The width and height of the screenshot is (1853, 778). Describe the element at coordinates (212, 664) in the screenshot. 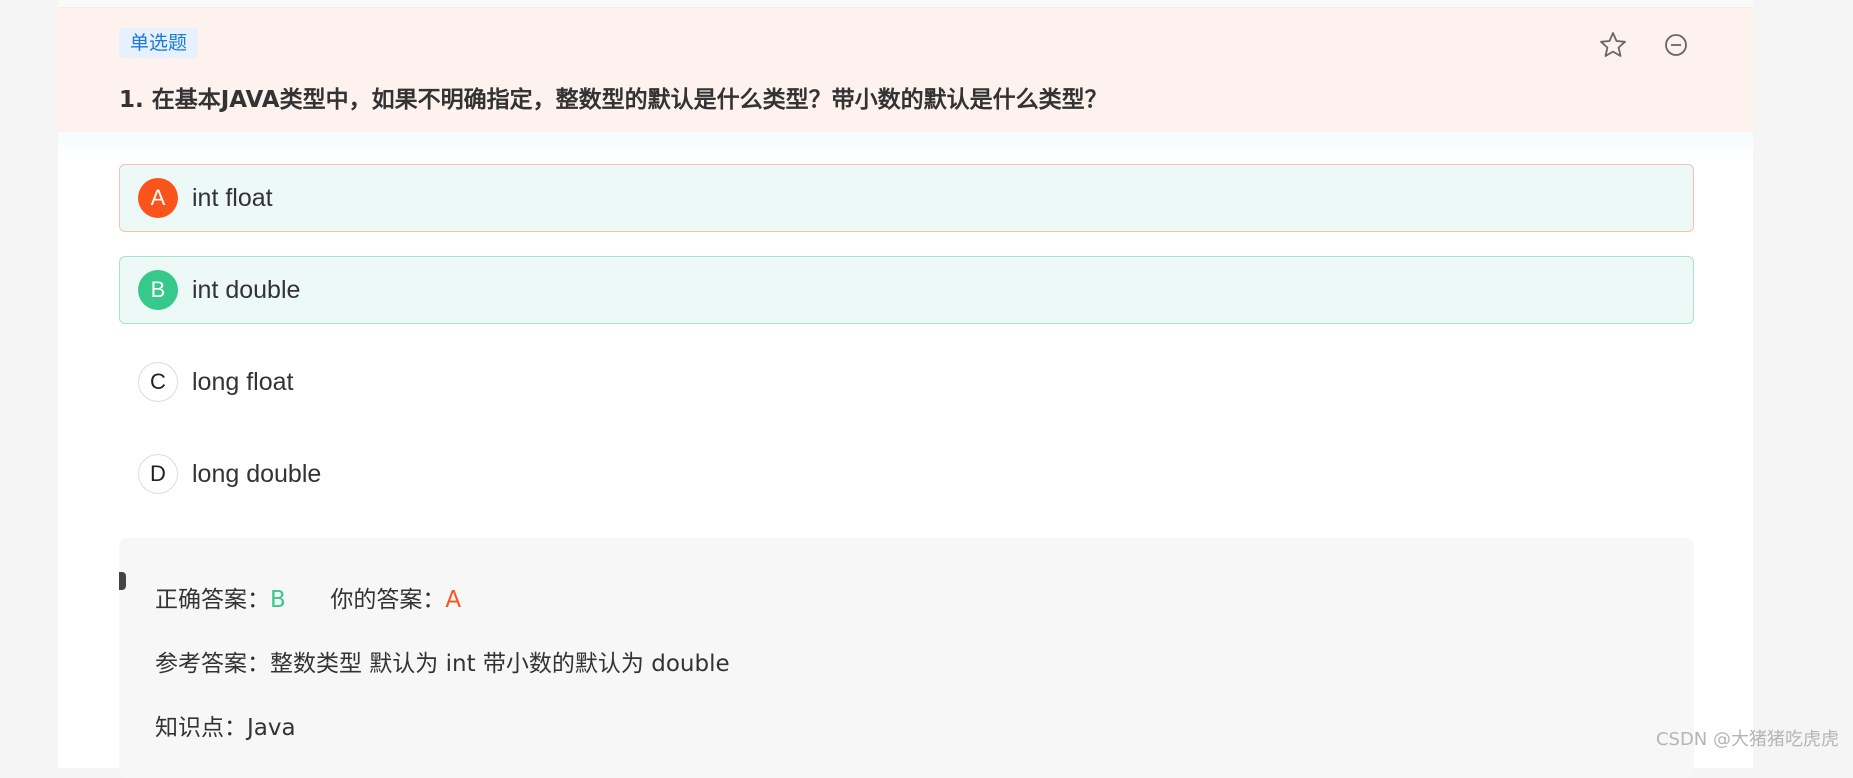

I see `reference-answer-label: 参考答案：` at that location.